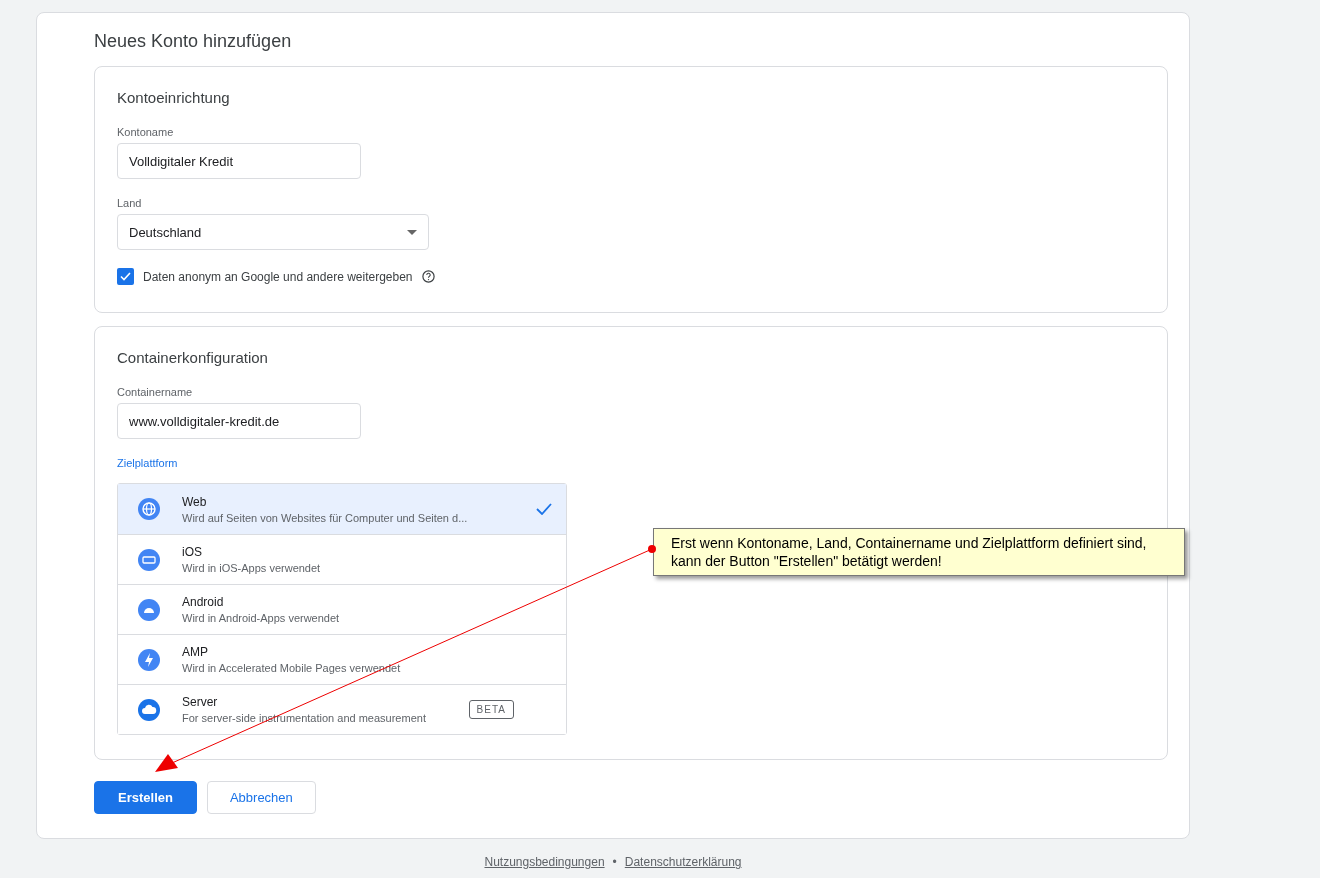  I want to click on page-title: Neues Konto hinzufügen, so click(193, 41).